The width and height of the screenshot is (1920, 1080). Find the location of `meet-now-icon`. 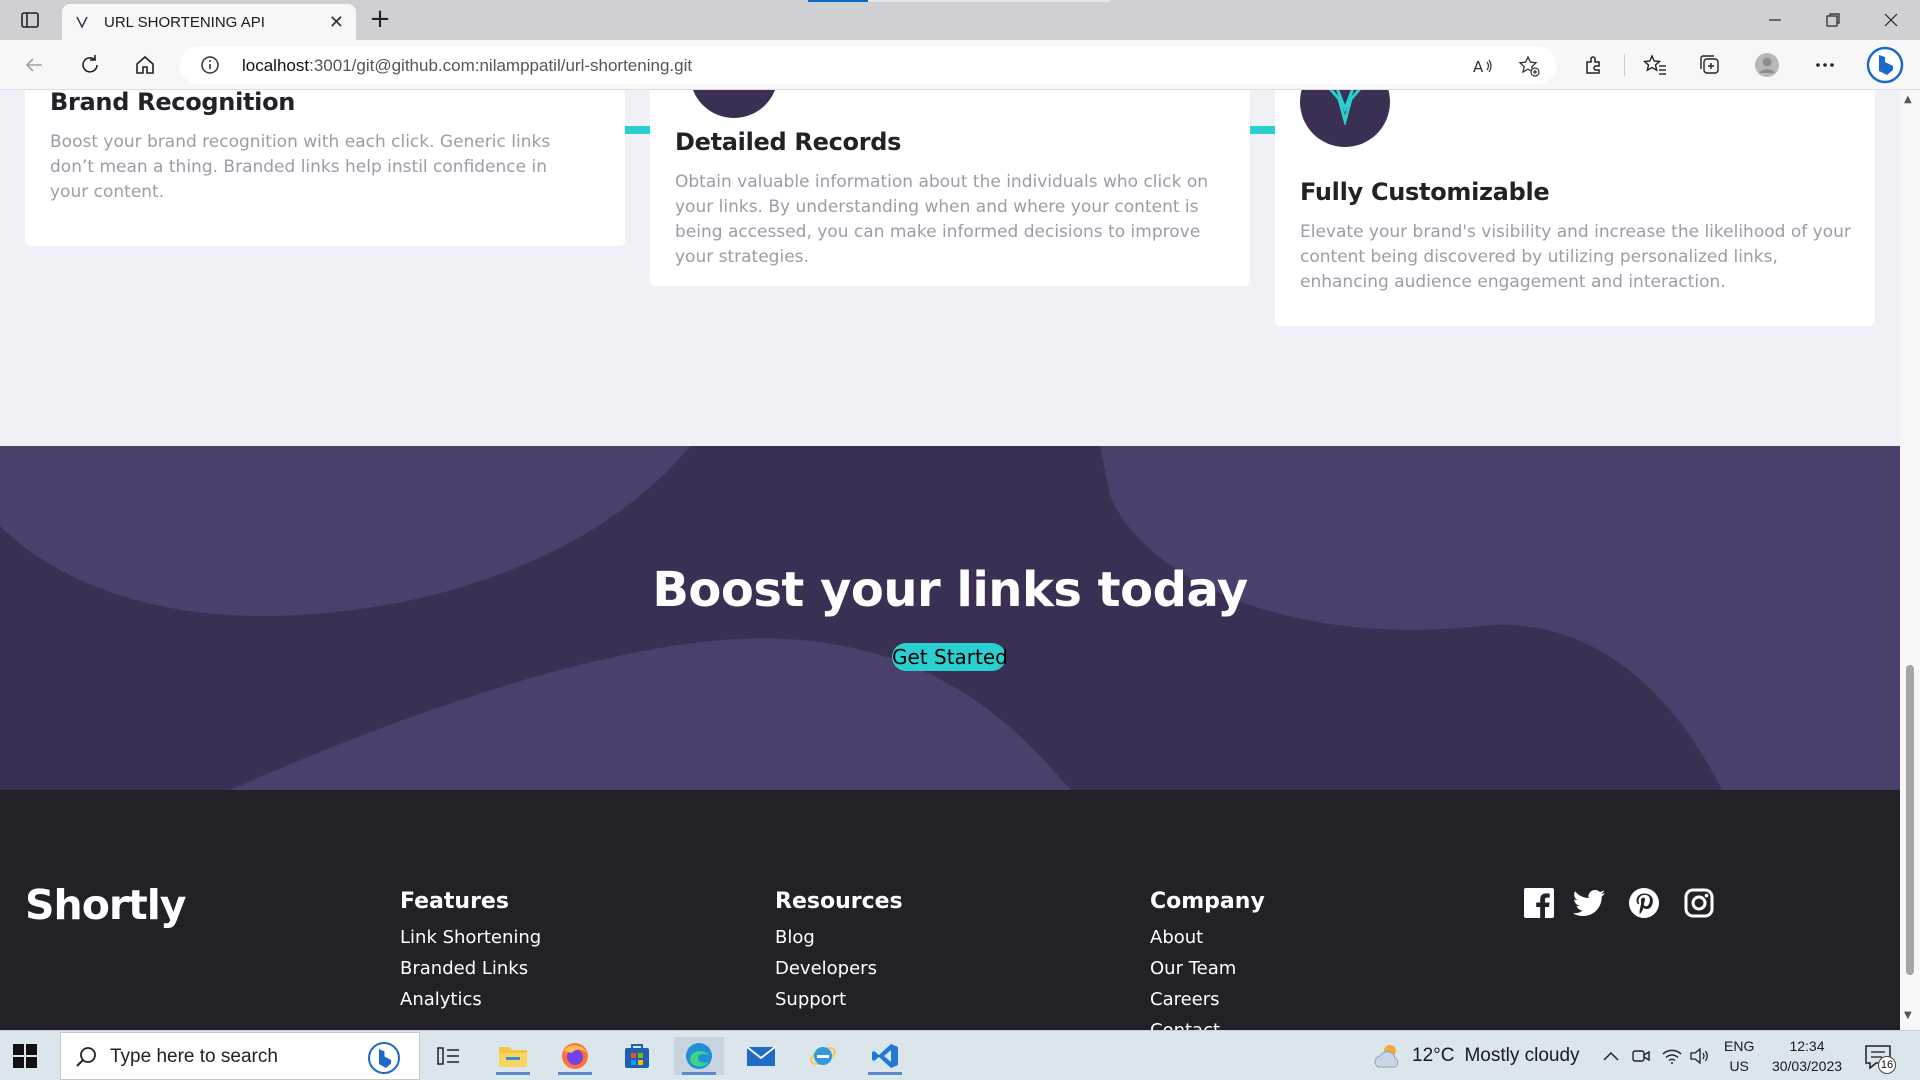

meet-now-icon is located at coordinates (1641, 1056).